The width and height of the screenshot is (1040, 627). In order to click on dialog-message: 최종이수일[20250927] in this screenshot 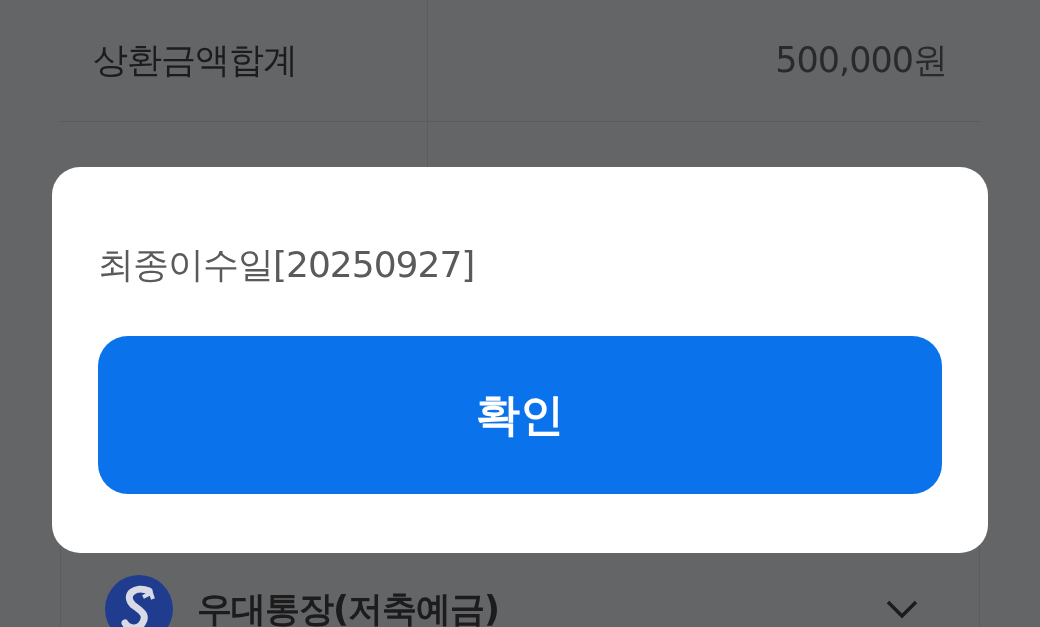, I will do `click(287, 265)`.